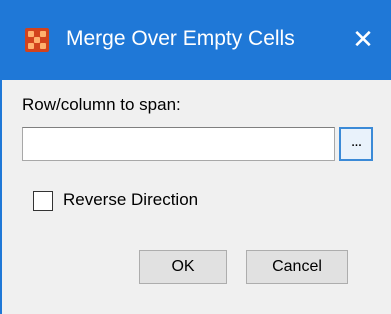 This screenshot has height=314, width=391. What do you see at coordinates (37, 40) in the screenshot?
I see `app-grid-icon` at bounding box center [37, 40].